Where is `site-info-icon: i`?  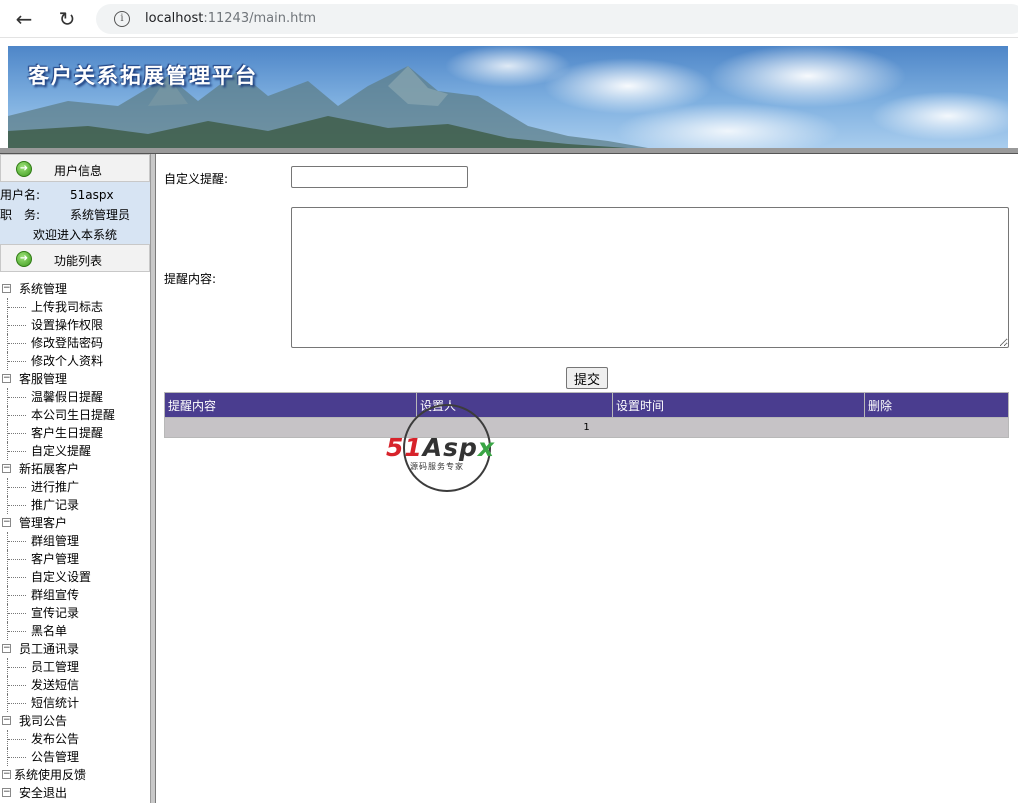
site-info-icon: i is located at coordinates (122, 19).